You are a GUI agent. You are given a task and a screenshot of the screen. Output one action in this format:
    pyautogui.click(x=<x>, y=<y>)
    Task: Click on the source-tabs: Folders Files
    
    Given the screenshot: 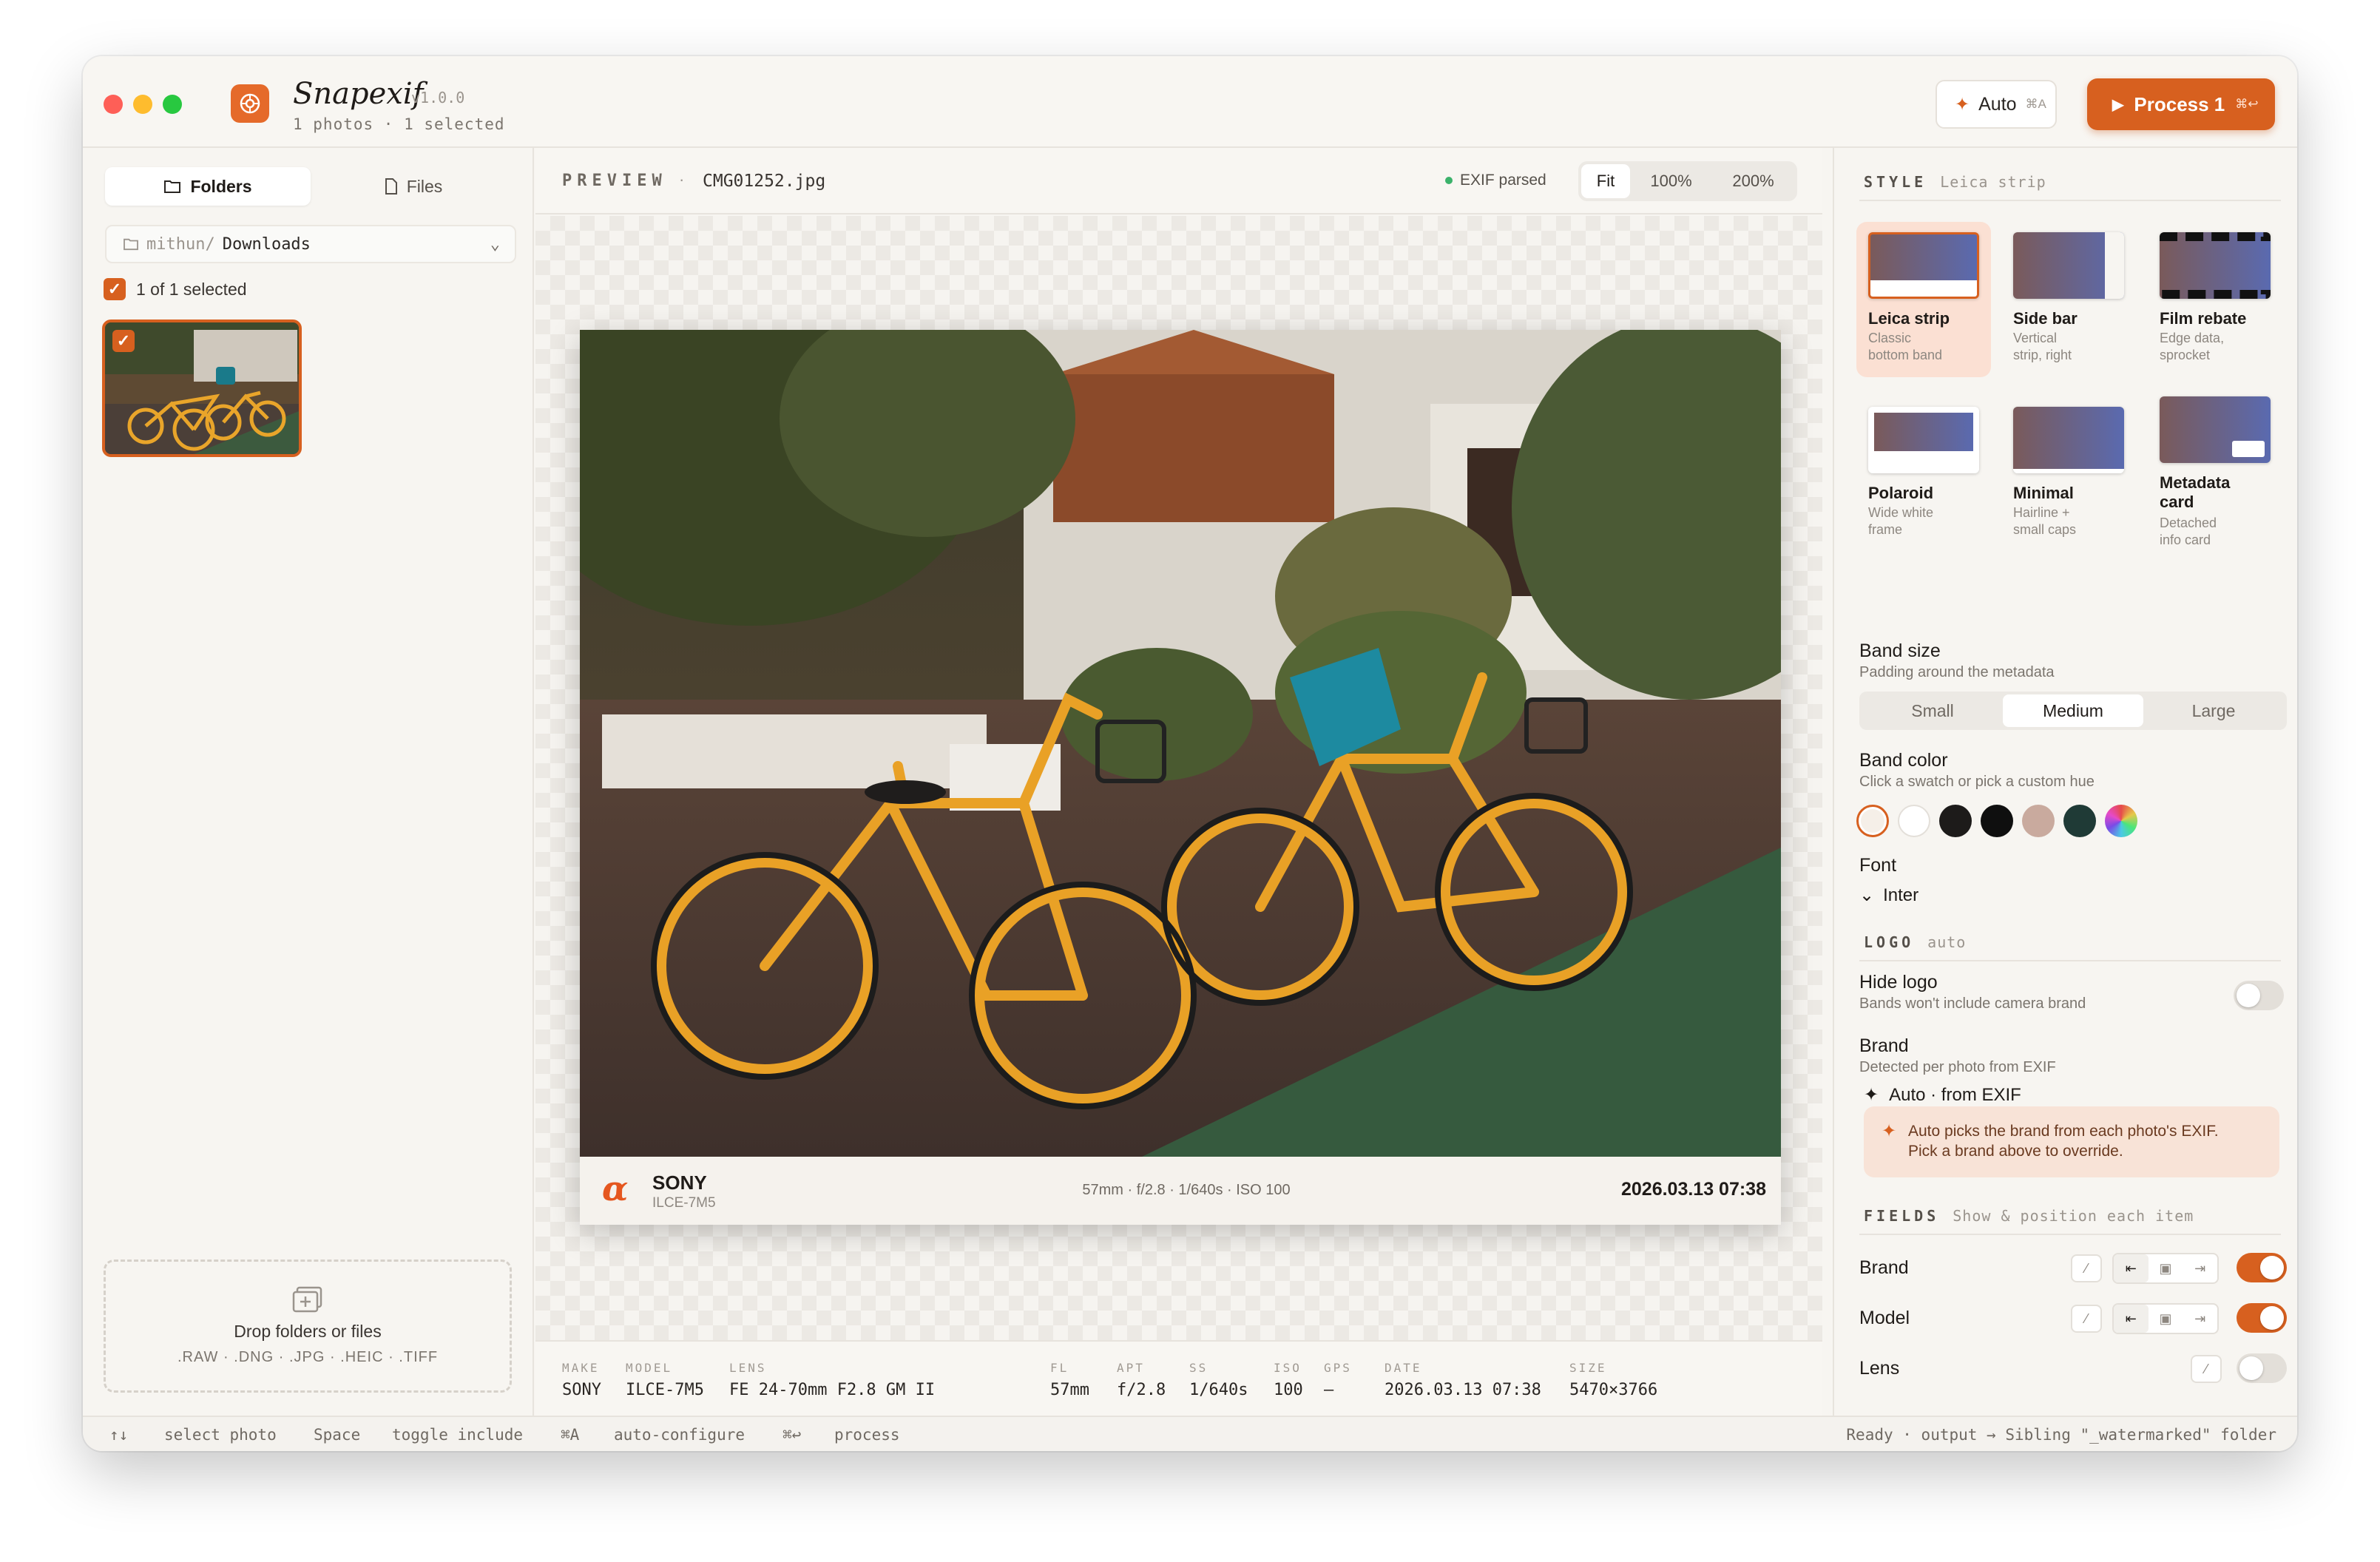 What is the action you would take?
    pyautogui.click(x=311, y=186)
    